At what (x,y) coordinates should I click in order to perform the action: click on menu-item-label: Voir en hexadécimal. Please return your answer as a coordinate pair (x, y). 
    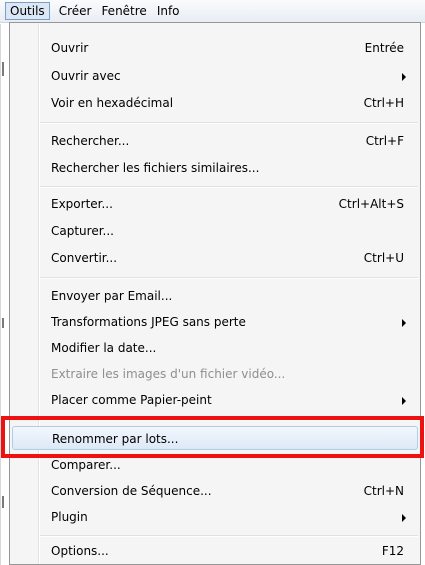
    Looking at the image, I should click on (112, 103).